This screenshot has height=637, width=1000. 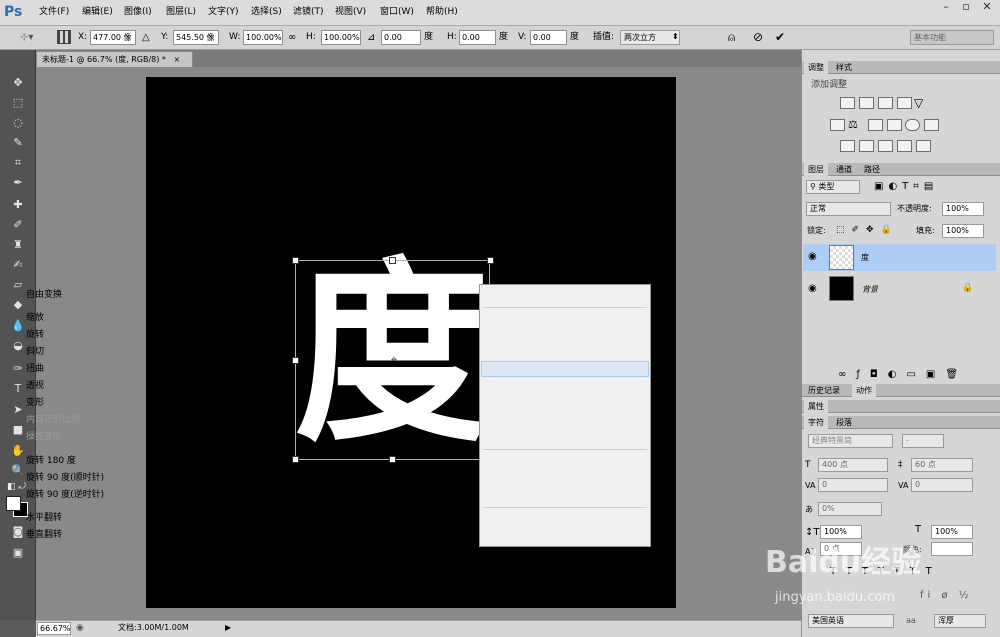 What do you see at coordinates (18, 388) in the screenshot?
I see `type-tool-icon: T` at bounding box center [18, 388].